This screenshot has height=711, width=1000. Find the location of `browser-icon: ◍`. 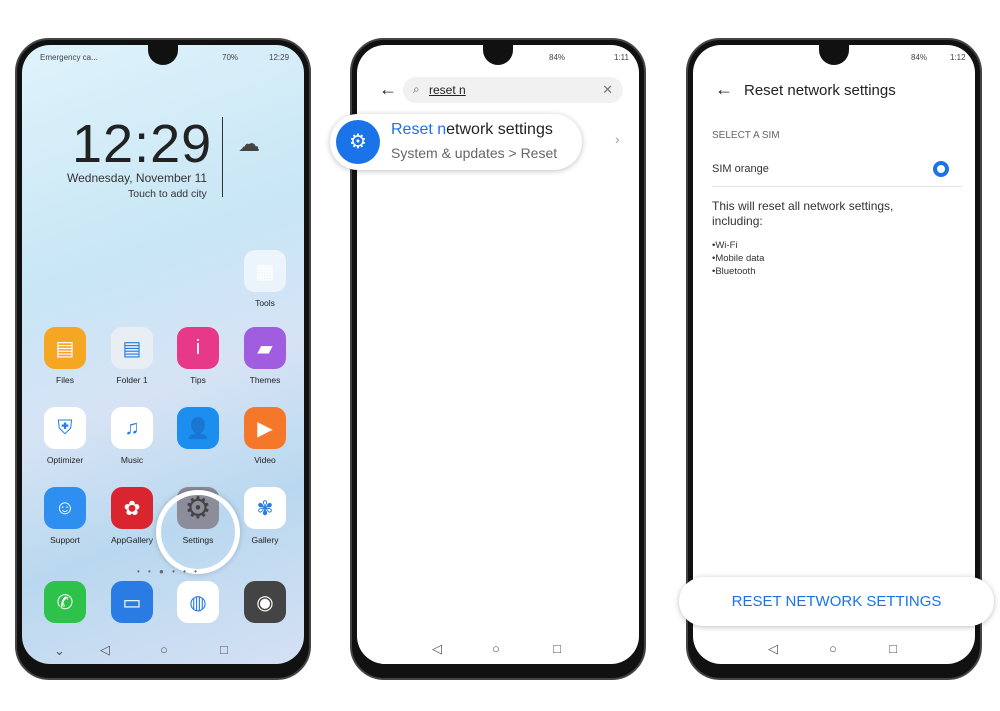

browser-icon: ◍ is located at coordinates (198, 602).